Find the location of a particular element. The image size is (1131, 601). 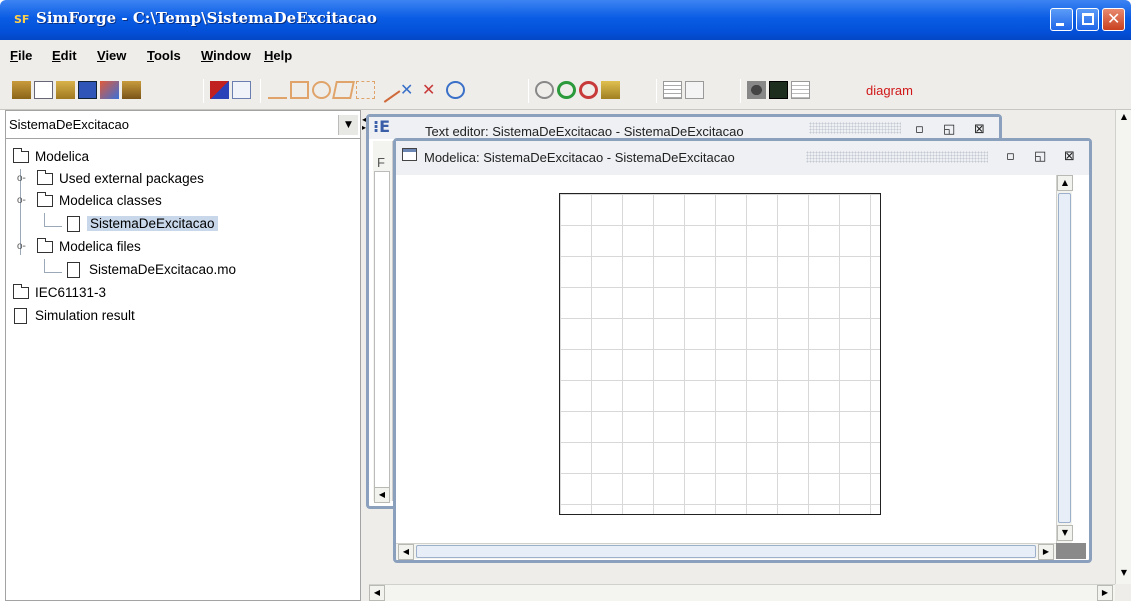

text-icon is located at coordinates (365, 90).